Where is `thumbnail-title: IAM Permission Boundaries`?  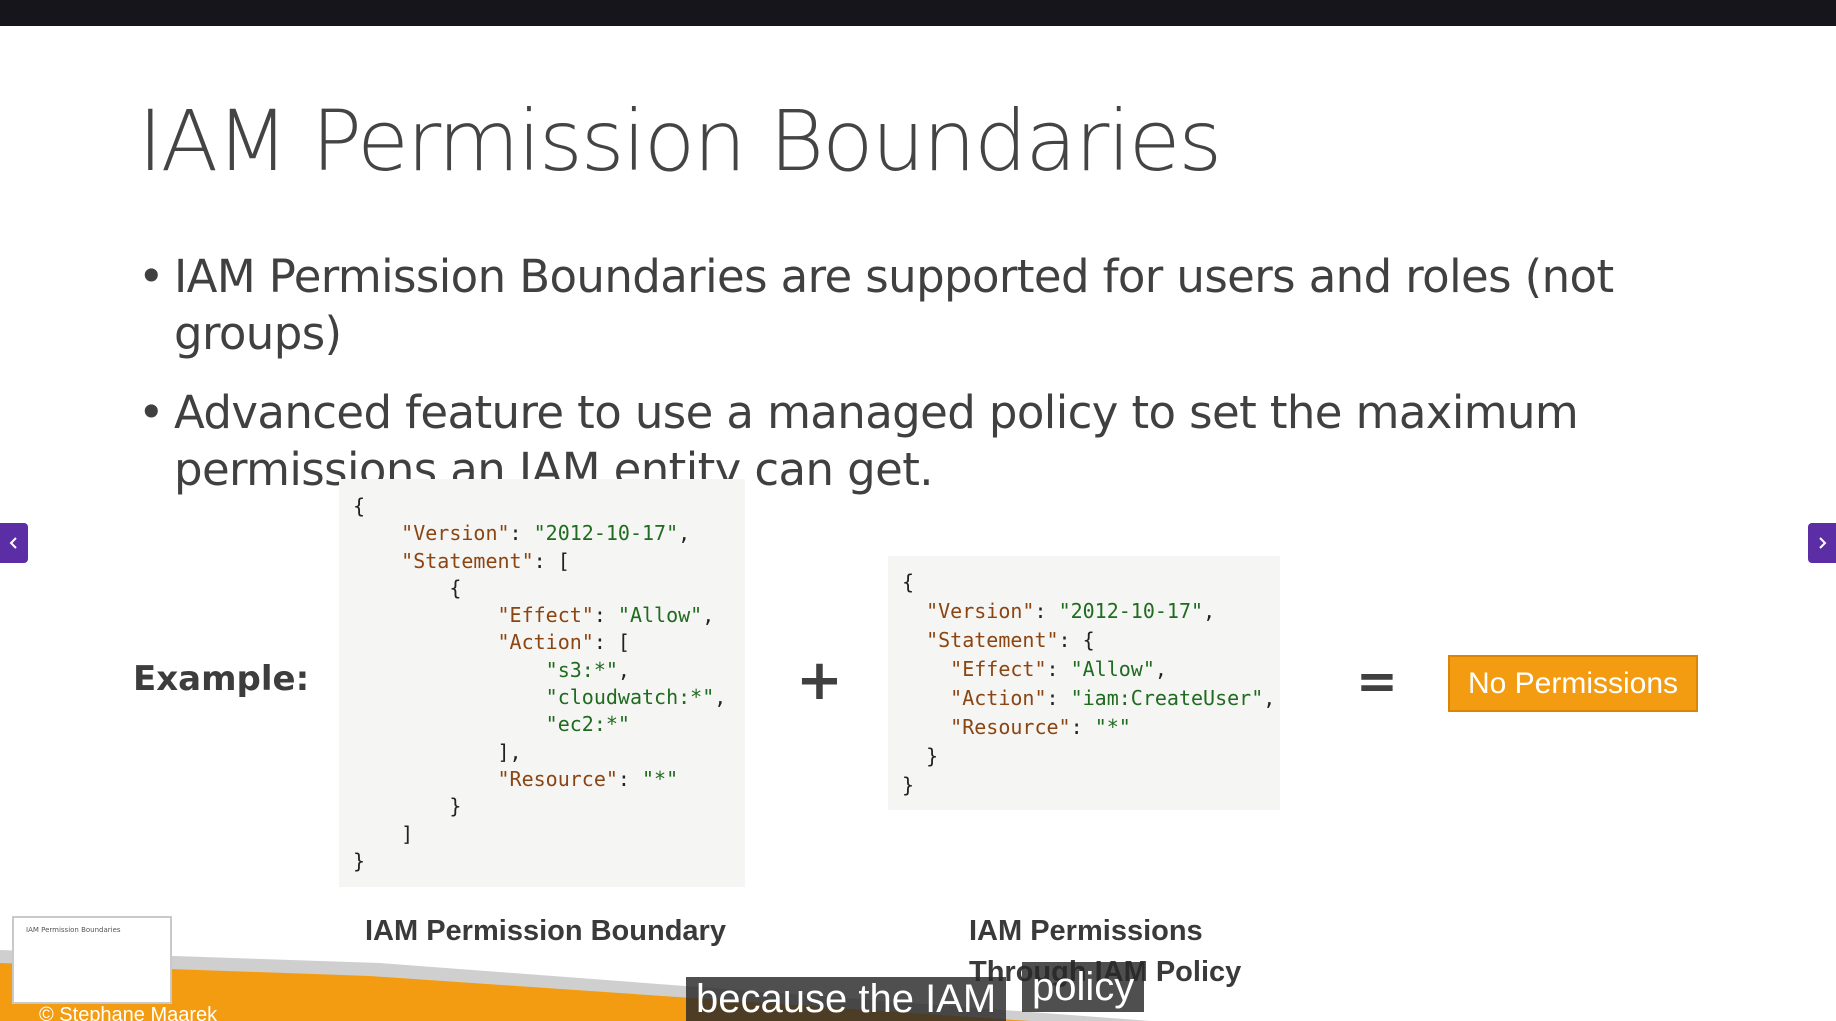
thumbnail-title: IAM Permission Boundaries is located at coordinates (73, 930).